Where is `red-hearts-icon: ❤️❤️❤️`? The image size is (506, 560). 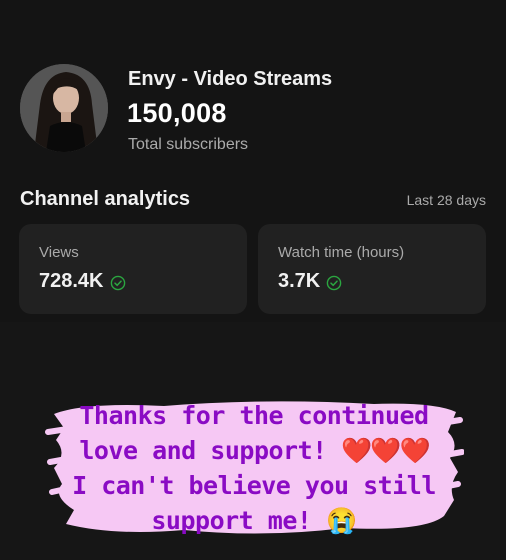 red-hearts-icon: ❤️❤️❤️ is located at coordinates (385, 450).